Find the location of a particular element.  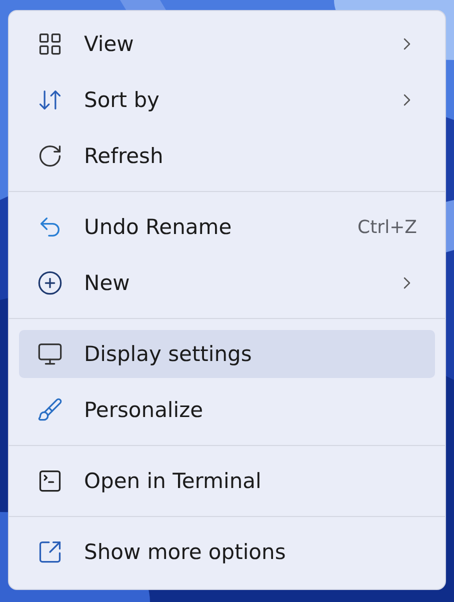

menu-item: Personalize is located at coordinates (227, 410).